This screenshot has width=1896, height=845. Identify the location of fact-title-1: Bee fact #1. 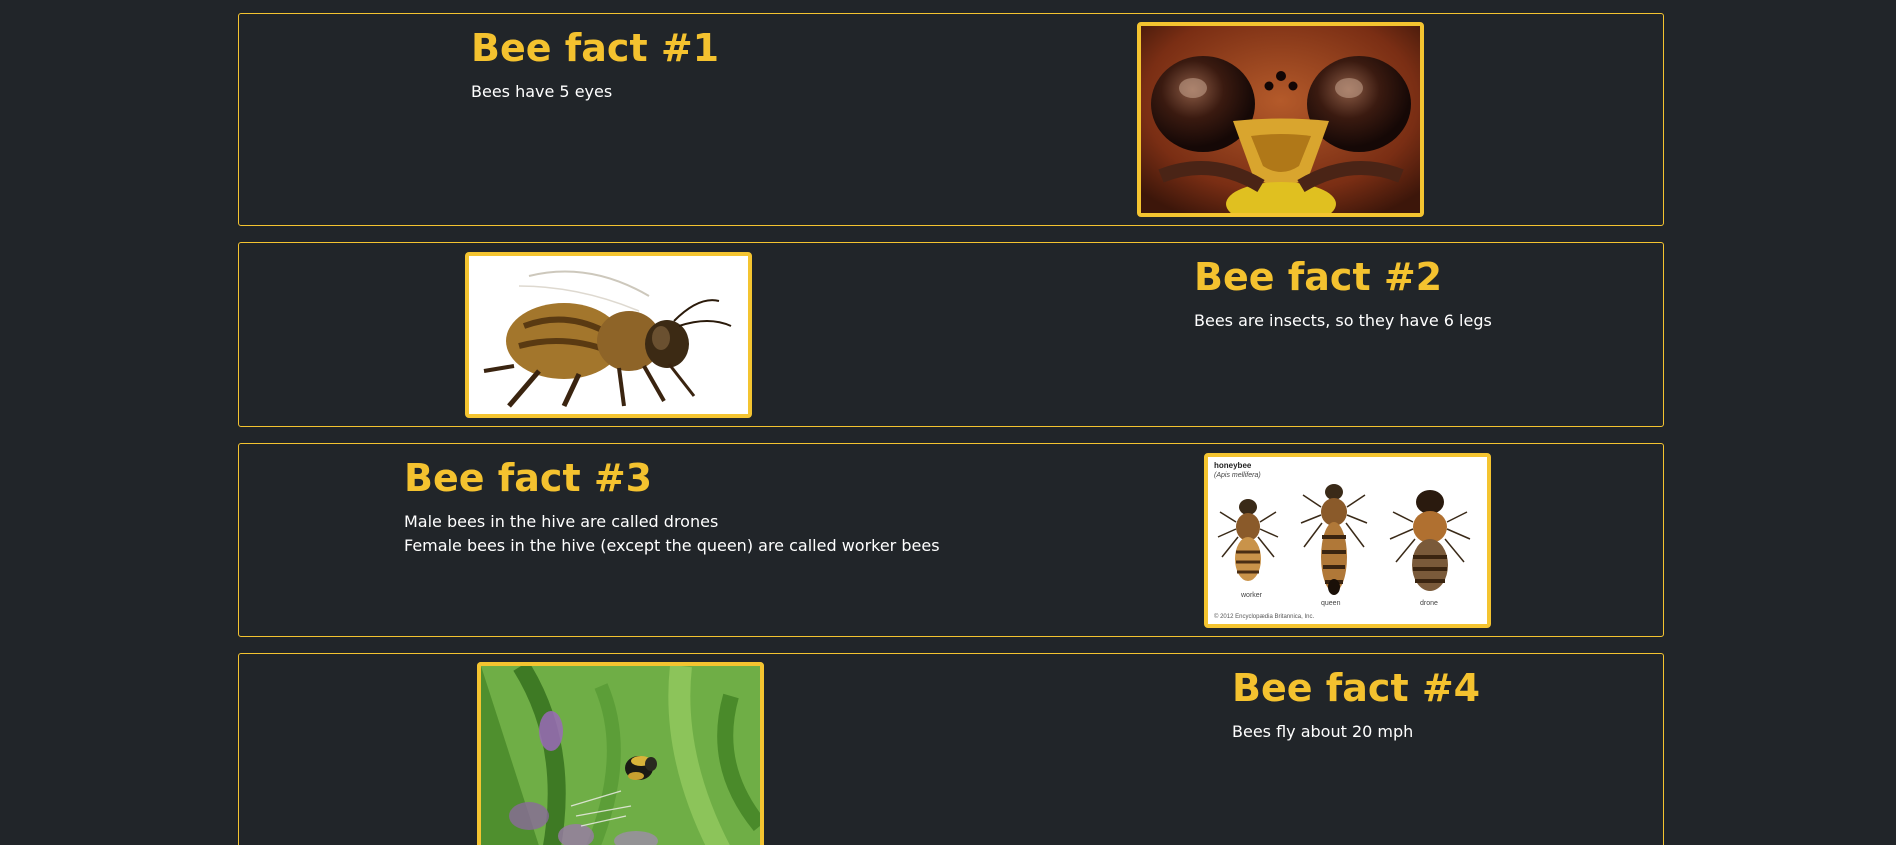
(595, 48).